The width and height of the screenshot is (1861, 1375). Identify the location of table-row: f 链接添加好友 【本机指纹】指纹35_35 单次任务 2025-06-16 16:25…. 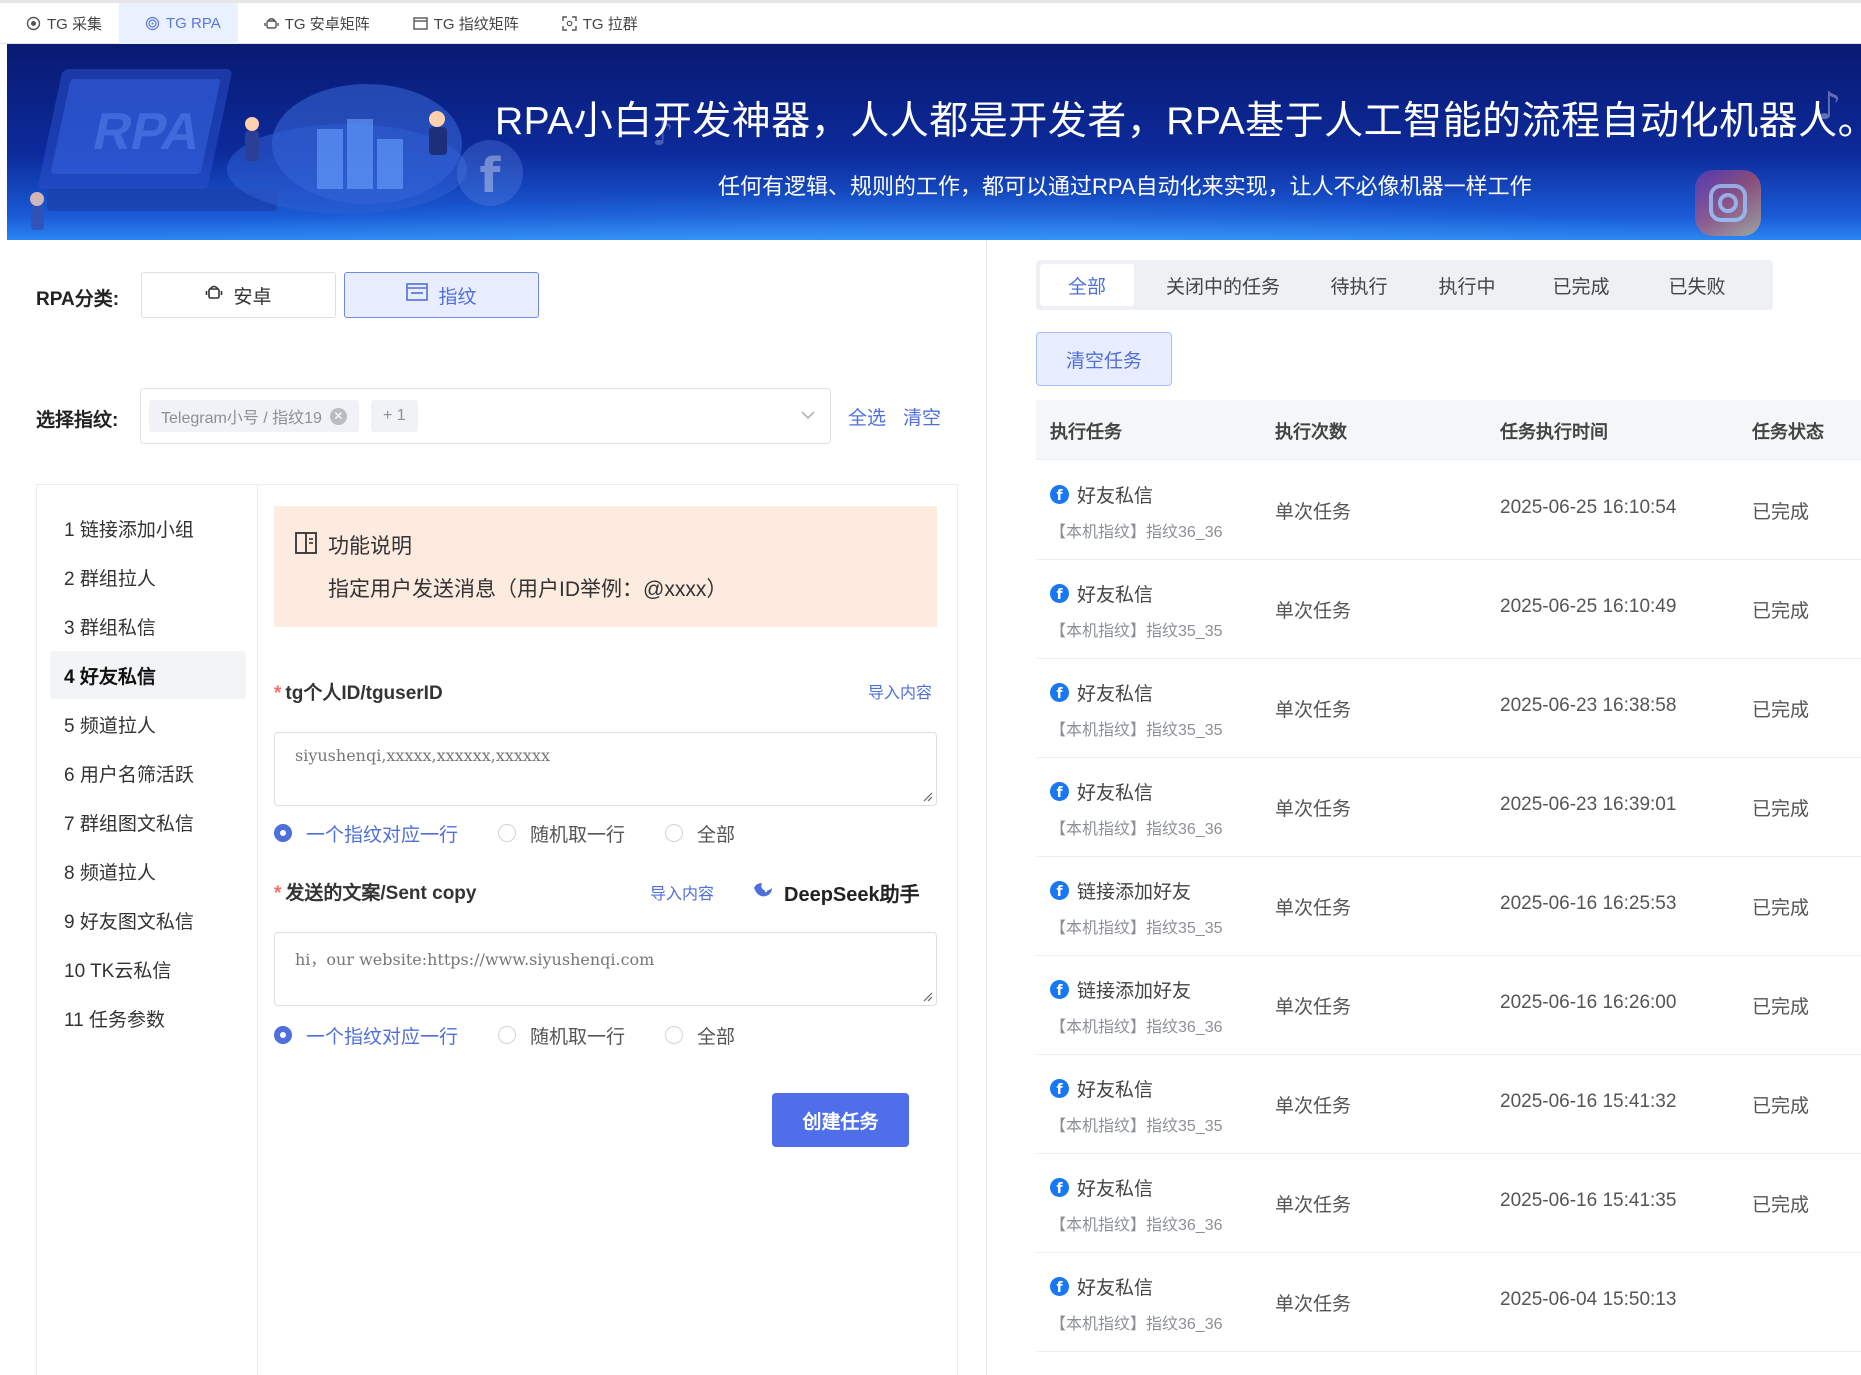
(1448, 906).